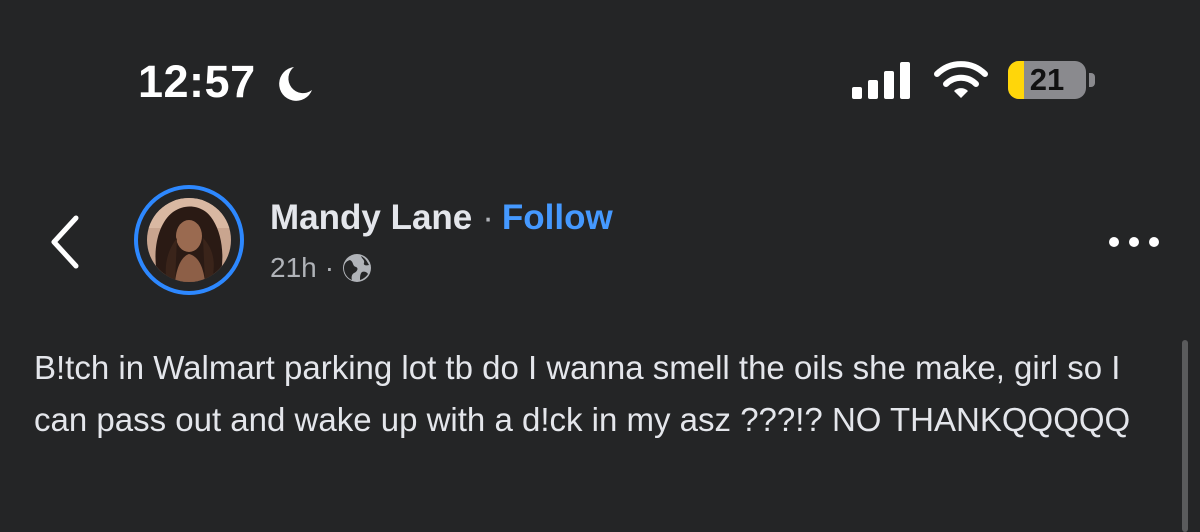 The width and height of the screenshot is (1200, 532). I want to click on back-button, so click(66, 242).